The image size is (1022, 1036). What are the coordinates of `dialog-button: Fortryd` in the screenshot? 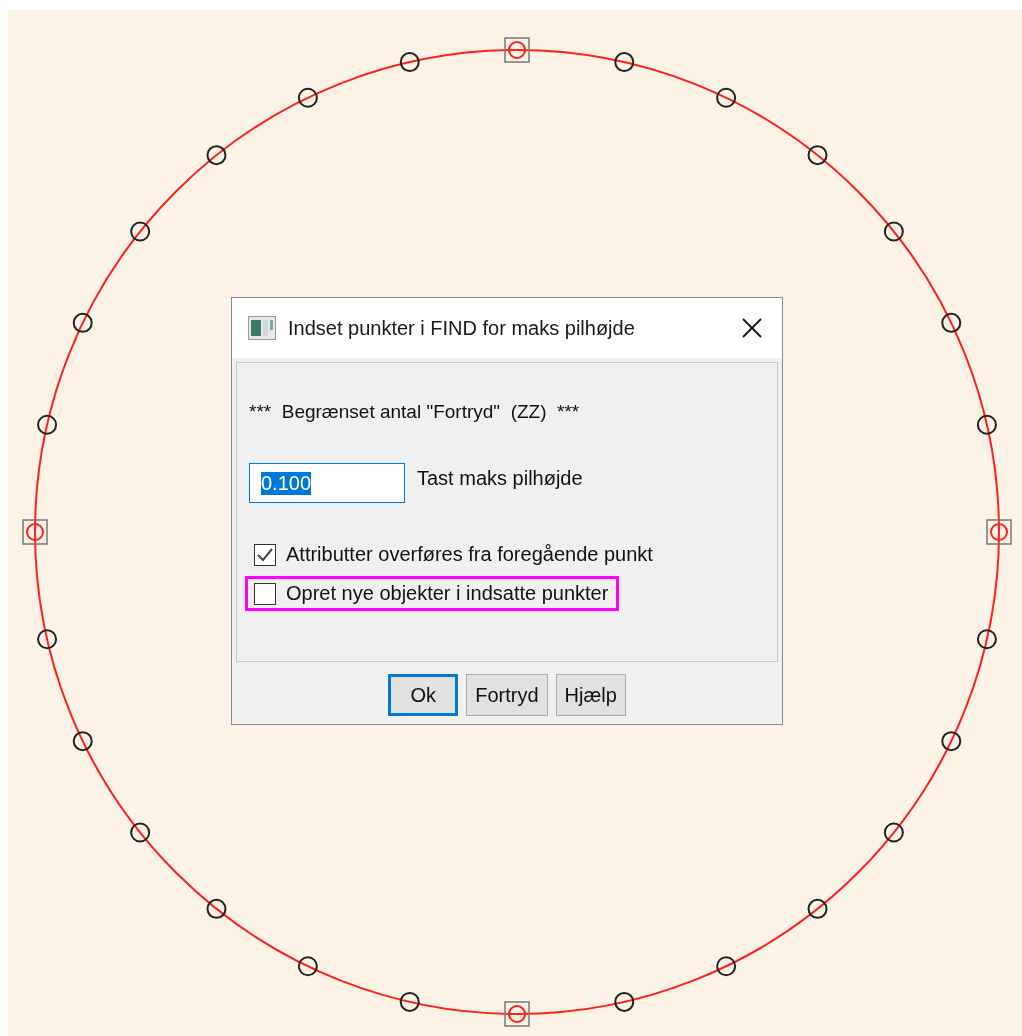 It's located at (507, 695).